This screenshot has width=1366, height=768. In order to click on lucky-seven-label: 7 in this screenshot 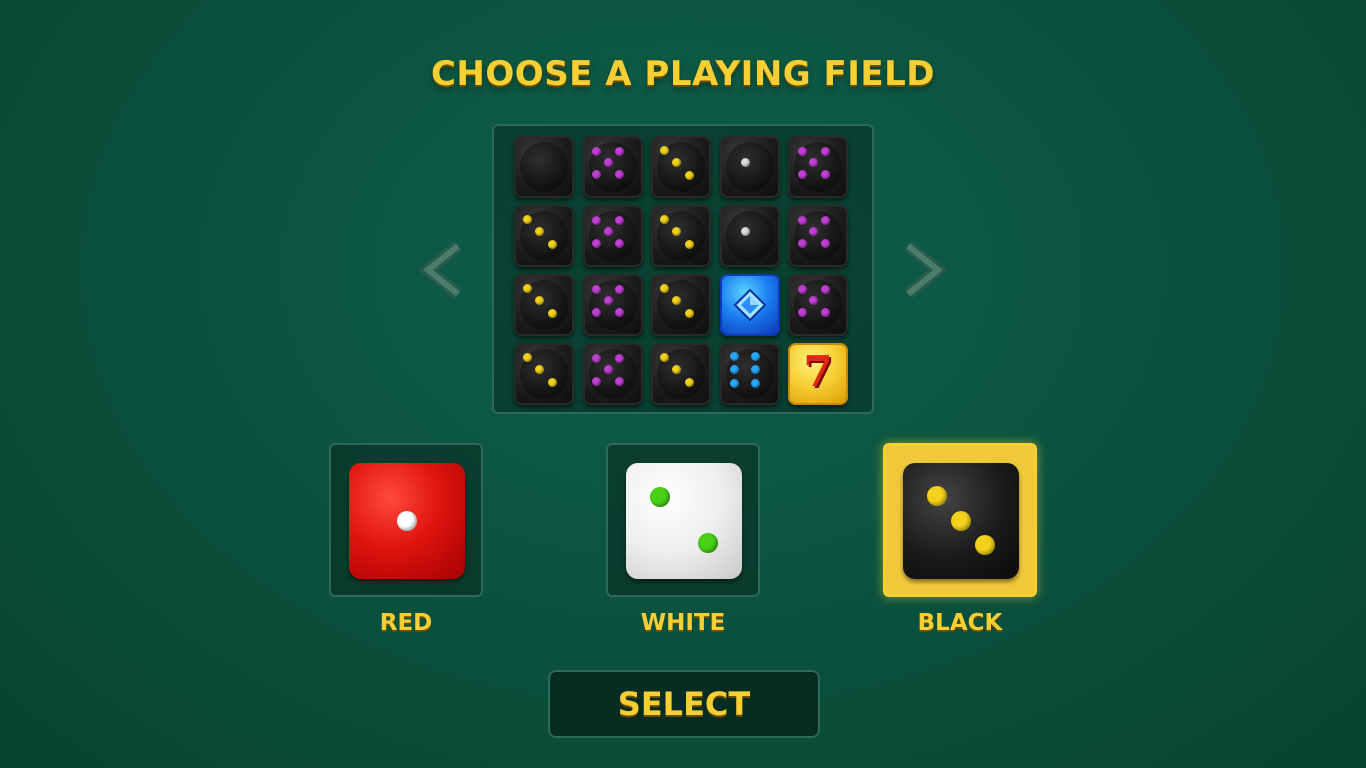, I will do `click(818, 371)`.